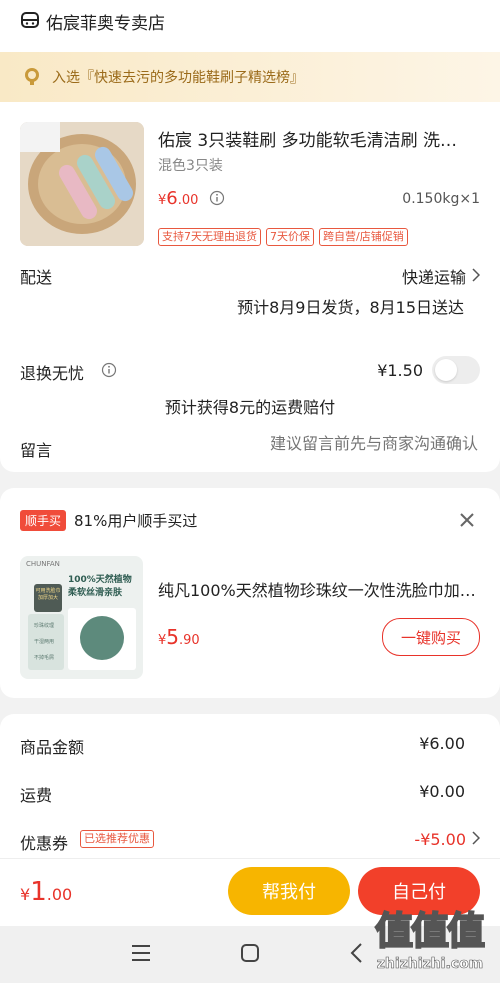  What do you see at coordinates (30, 22) in the screenshot?
I see `store-icon` at bounding box center [30, 22].